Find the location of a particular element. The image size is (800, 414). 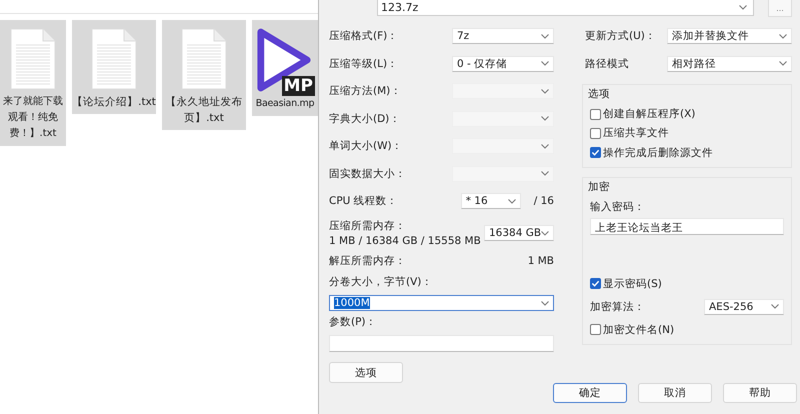

checkbox-label: 显示密码(S) is located at coordinates (632, 283).